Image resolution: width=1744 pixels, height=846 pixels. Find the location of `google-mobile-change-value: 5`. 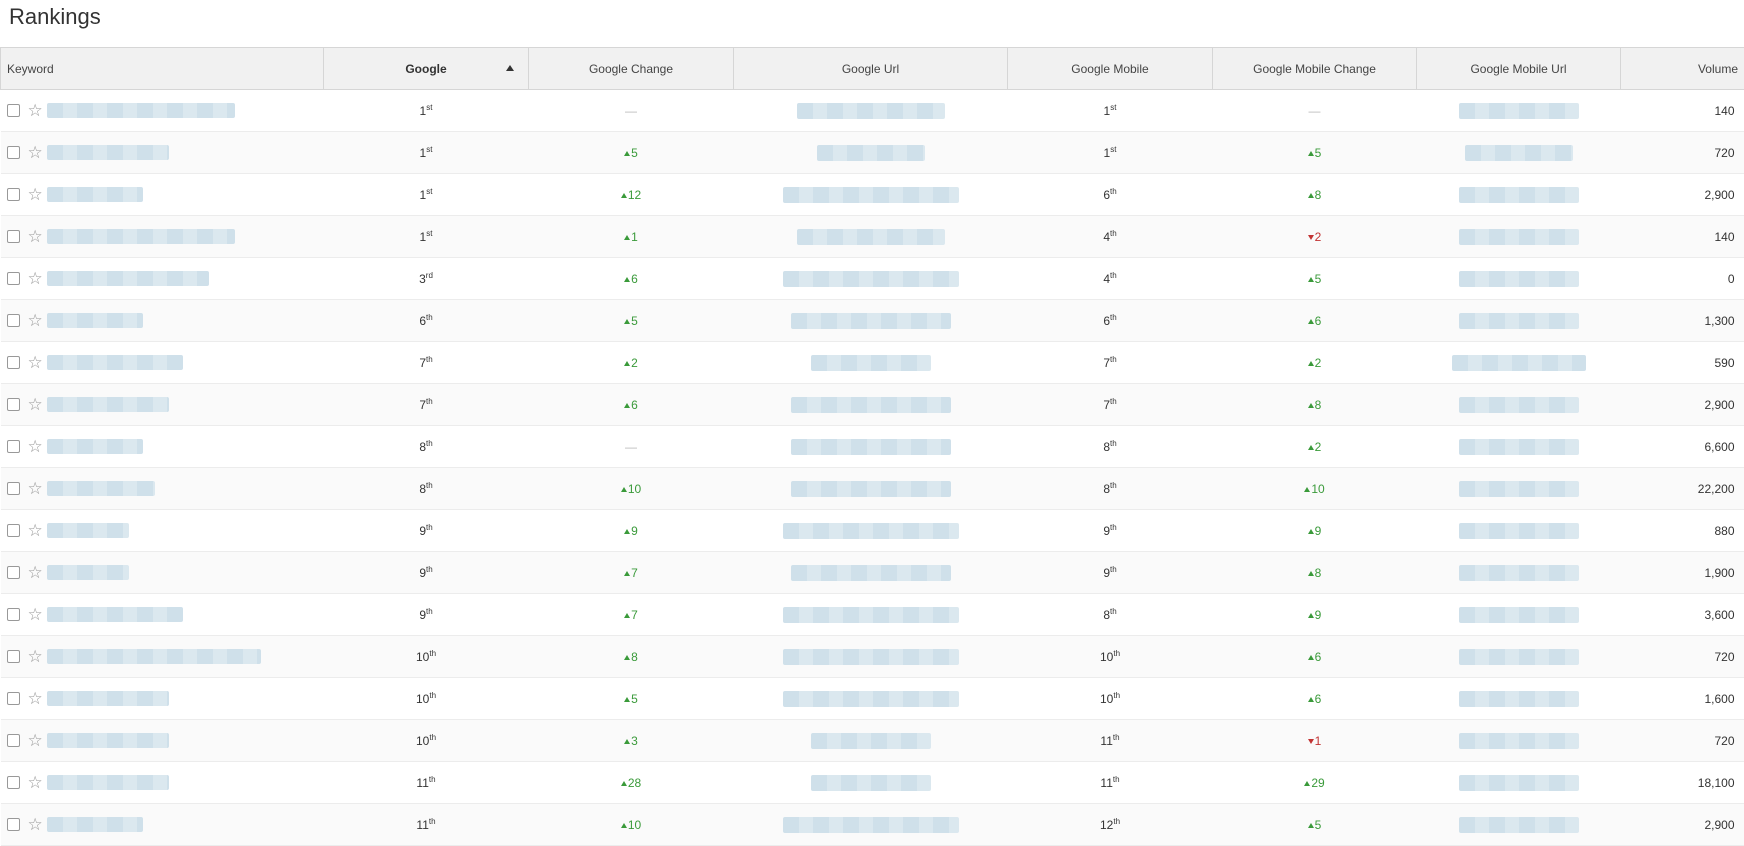

google-mobile-change-value: 5 is located at coordinates (1318, 825).